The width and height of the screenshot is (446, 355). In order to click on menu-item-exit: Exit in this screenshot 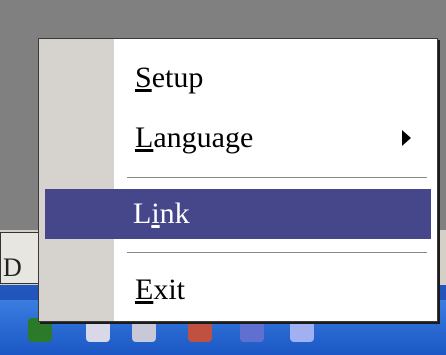, I will do `click(238, 290)`.